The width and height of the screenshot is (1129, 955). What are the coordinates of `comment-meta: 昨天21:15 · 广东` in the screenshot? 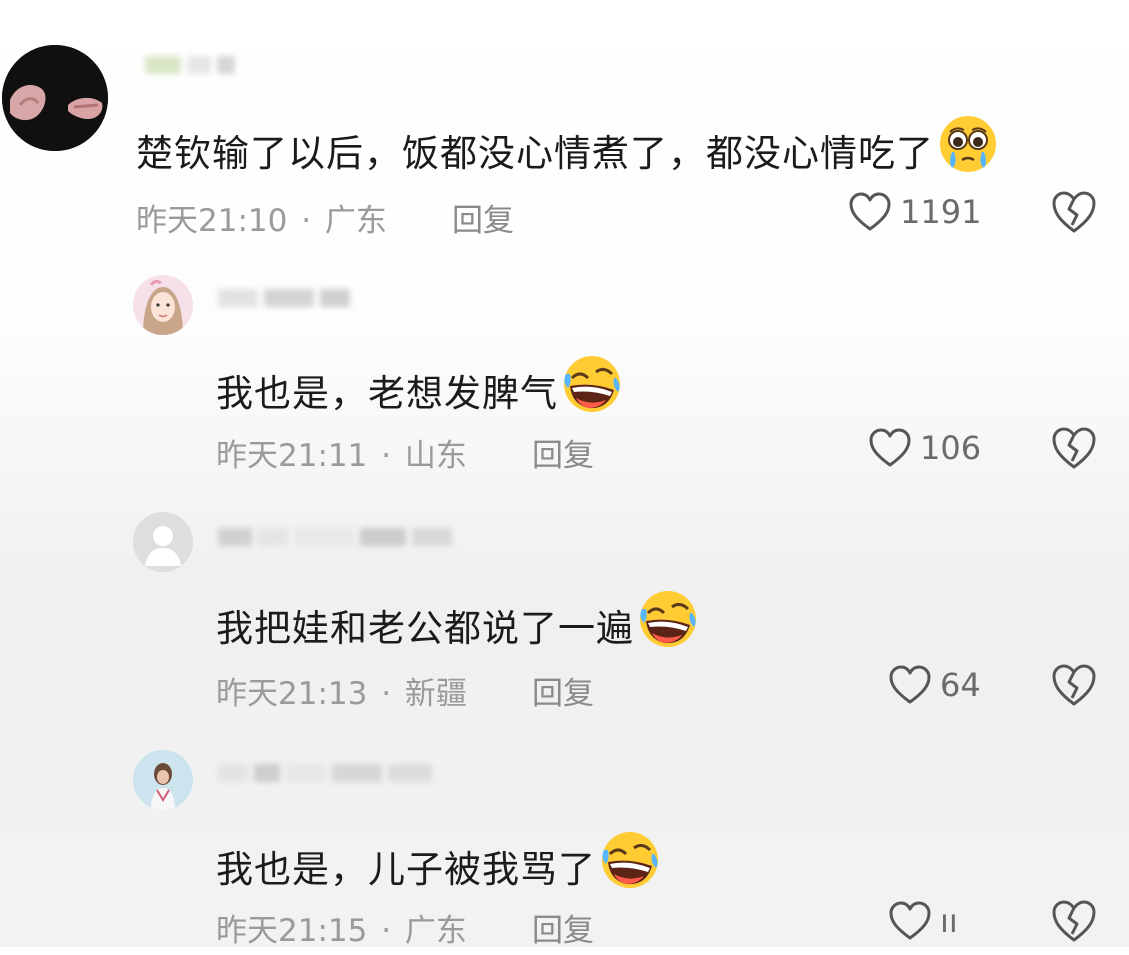 It's located at (341, 927).